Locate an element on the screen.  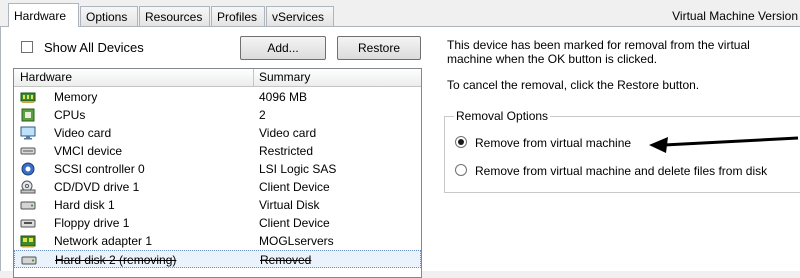
hardware-name: CD/DVD drive 1 is located at coordinates (97, 187).